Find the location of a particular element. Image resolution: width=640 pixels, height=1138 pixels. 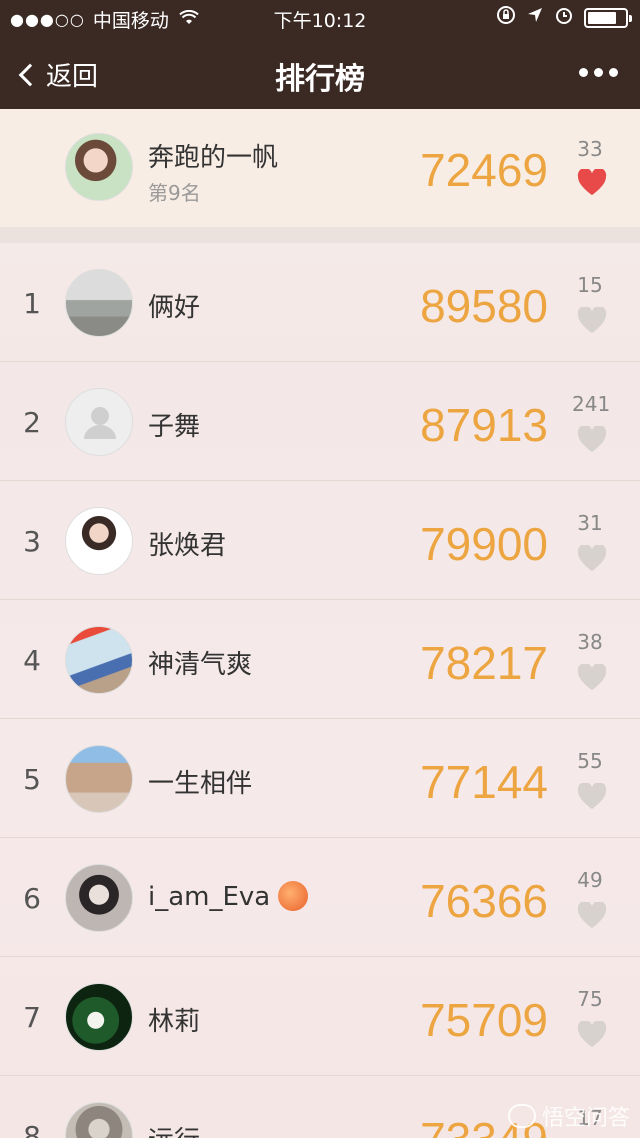

user-name: 神清气爽 is located at coordinates (200, 665).